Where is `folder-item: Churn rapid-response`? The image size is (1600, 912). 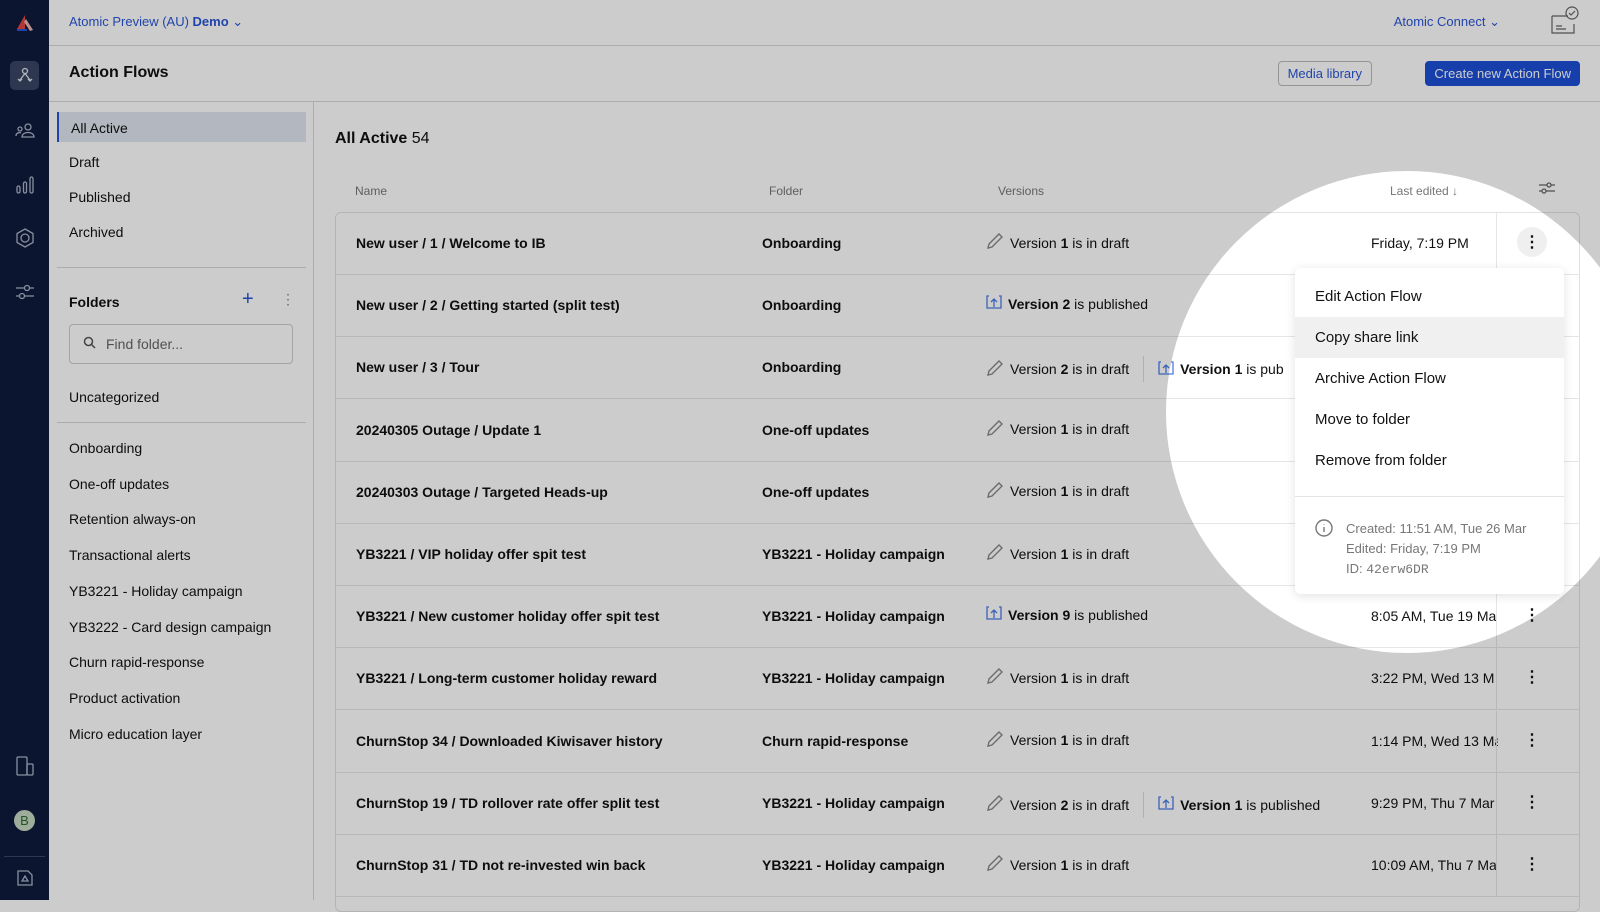
folder-item: Churn rapid-response is located at coordinates (136, 662).